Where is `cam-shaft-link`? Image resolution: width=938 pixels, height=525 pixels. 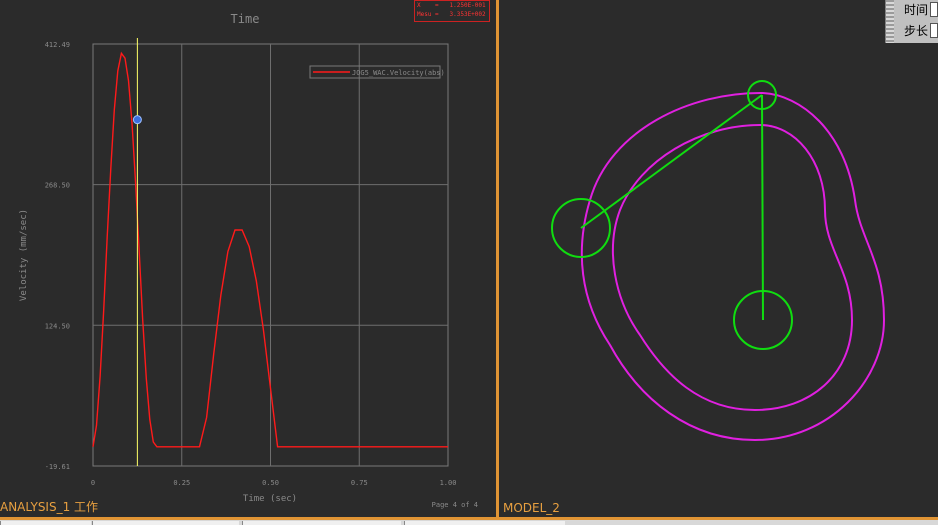 cam-shaft-link is located at coordinates (762, 207).